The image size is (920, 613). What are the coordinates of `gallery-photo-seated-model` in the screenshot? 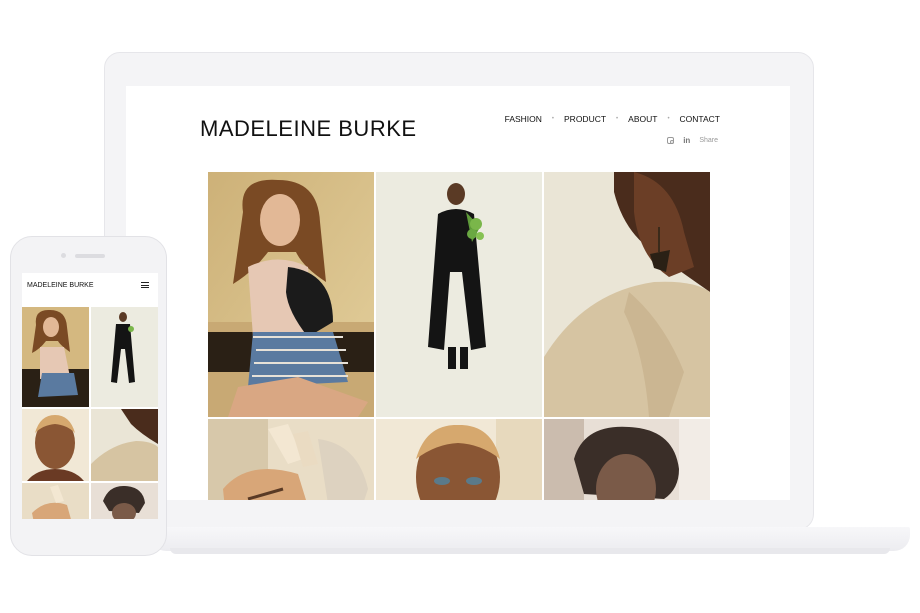 It's located at (291, 294).